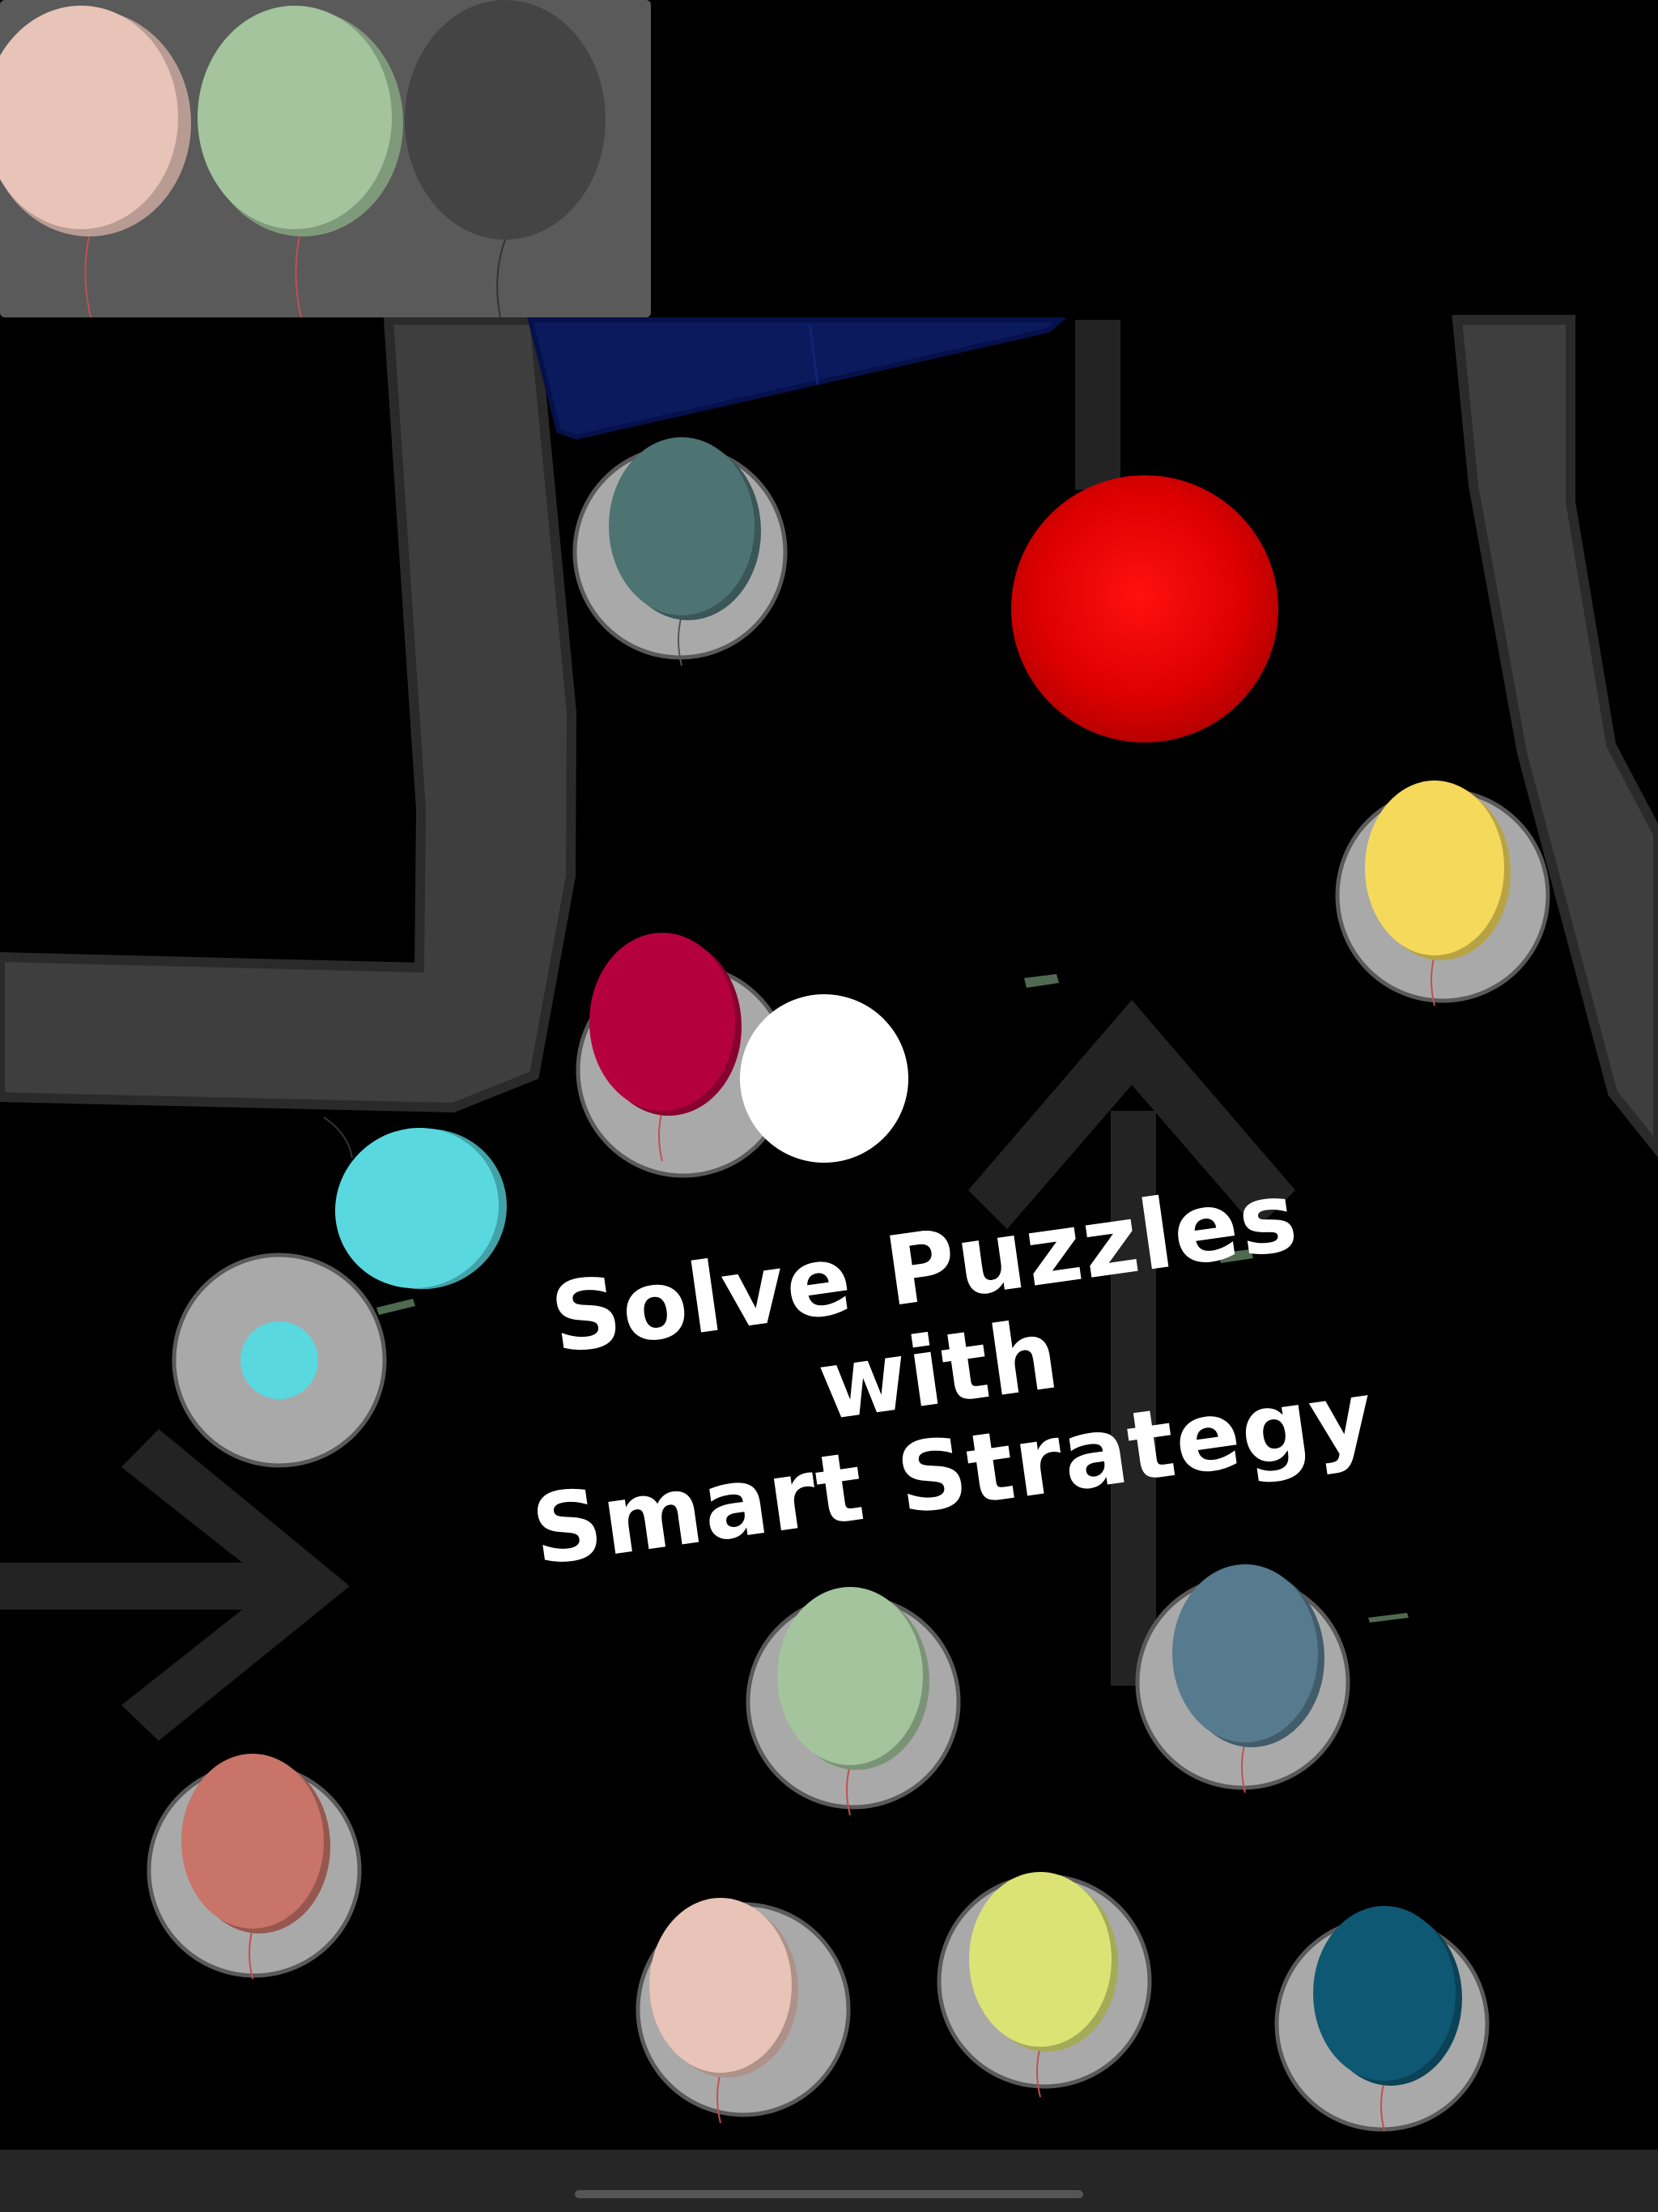 This screenshot has height=2212, width=1658. I want to click on balloon-tray, so click(325, 159).